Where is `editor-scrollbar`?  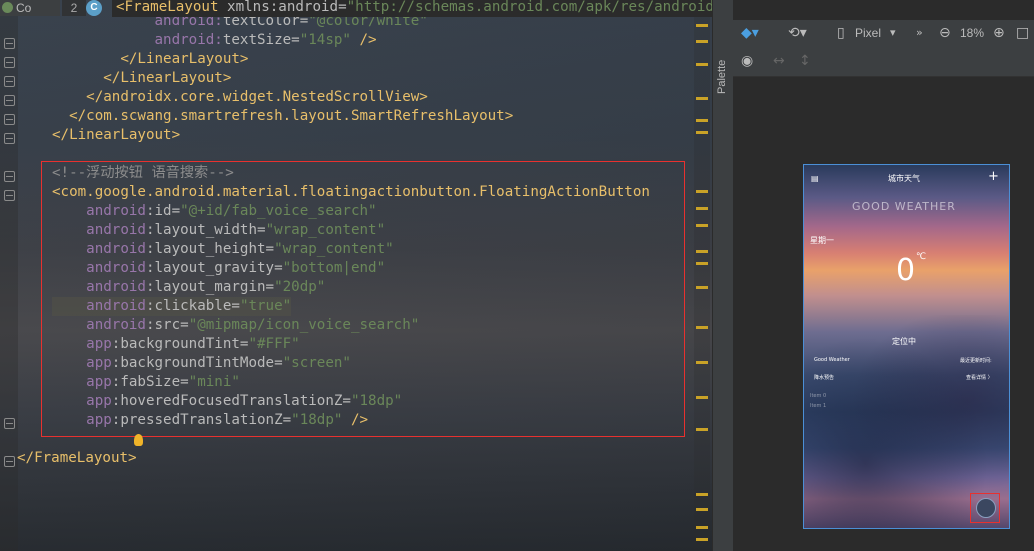
editor-scrollbar is located at coordinates (702, 275).